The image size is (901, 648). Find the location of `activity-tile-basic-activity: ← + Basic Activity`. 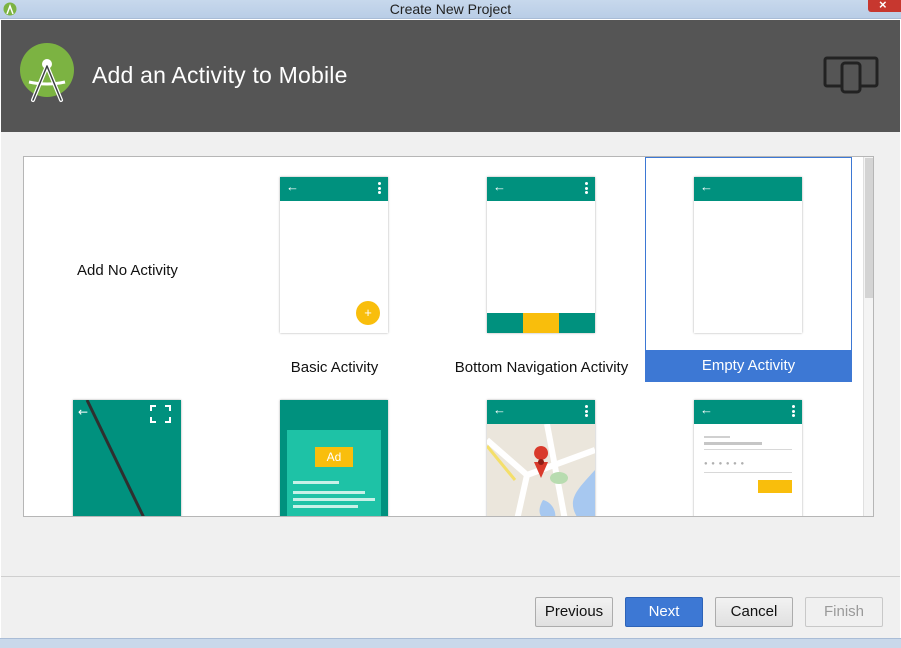

activity-tile-basic-activity: ← + Basic Activity is located at coordinates (334, 269).